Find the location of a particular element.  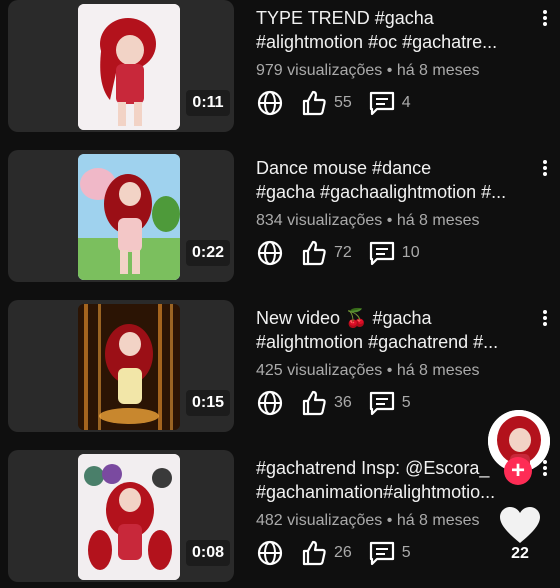

video-meta: 979 visualizações • há 8 meses is located at coordinates (368, 71).